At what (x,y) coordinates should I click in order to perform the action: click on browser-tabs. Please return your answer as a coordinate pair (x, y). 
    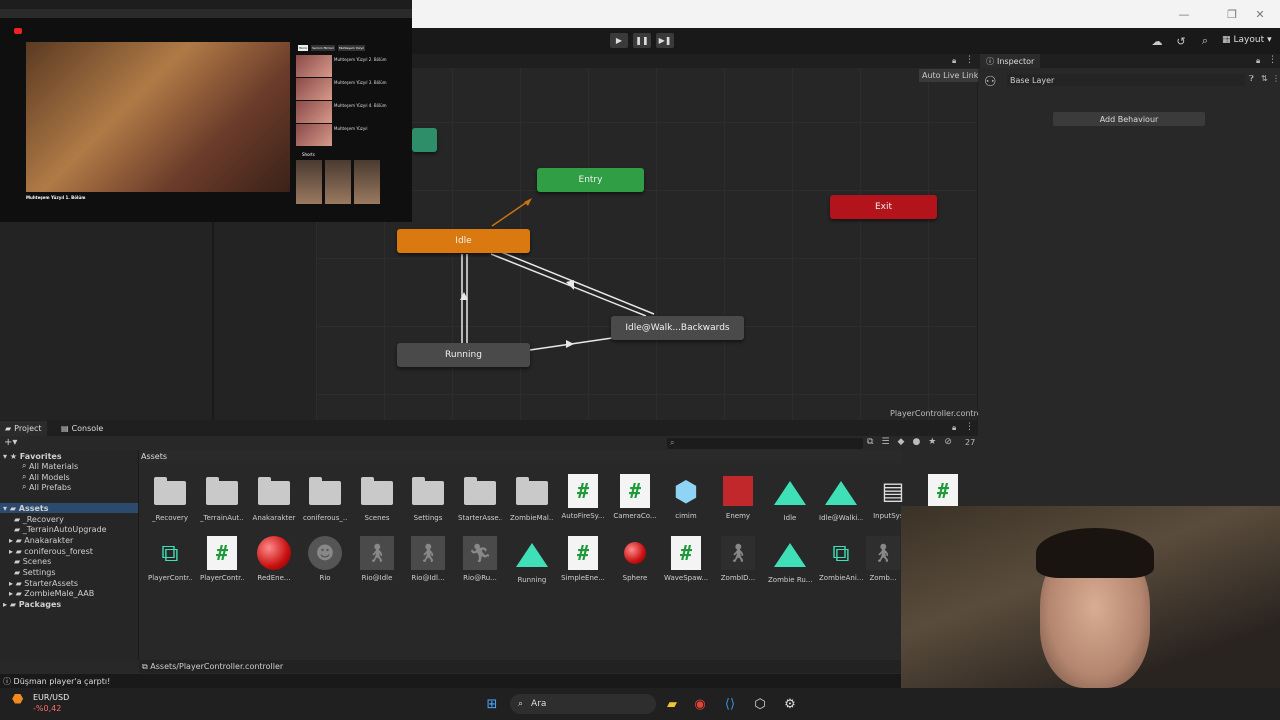
    Looking at the image, I should click on (206, 4).